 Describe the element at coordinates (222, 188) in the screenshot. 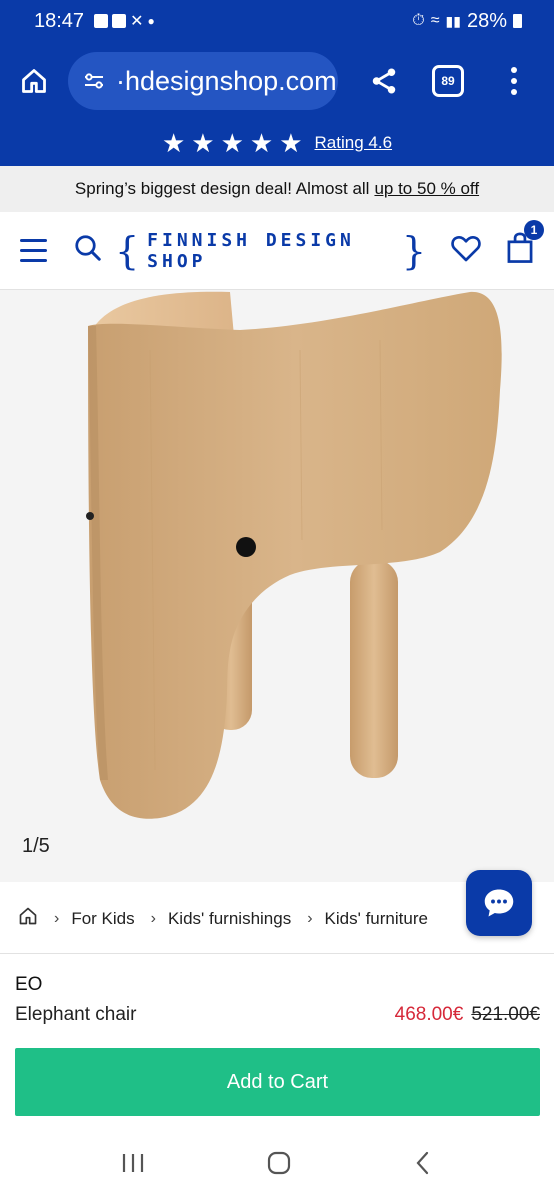

I see `promo-text: Spring’s biggest design deal! Almost all` at that location.